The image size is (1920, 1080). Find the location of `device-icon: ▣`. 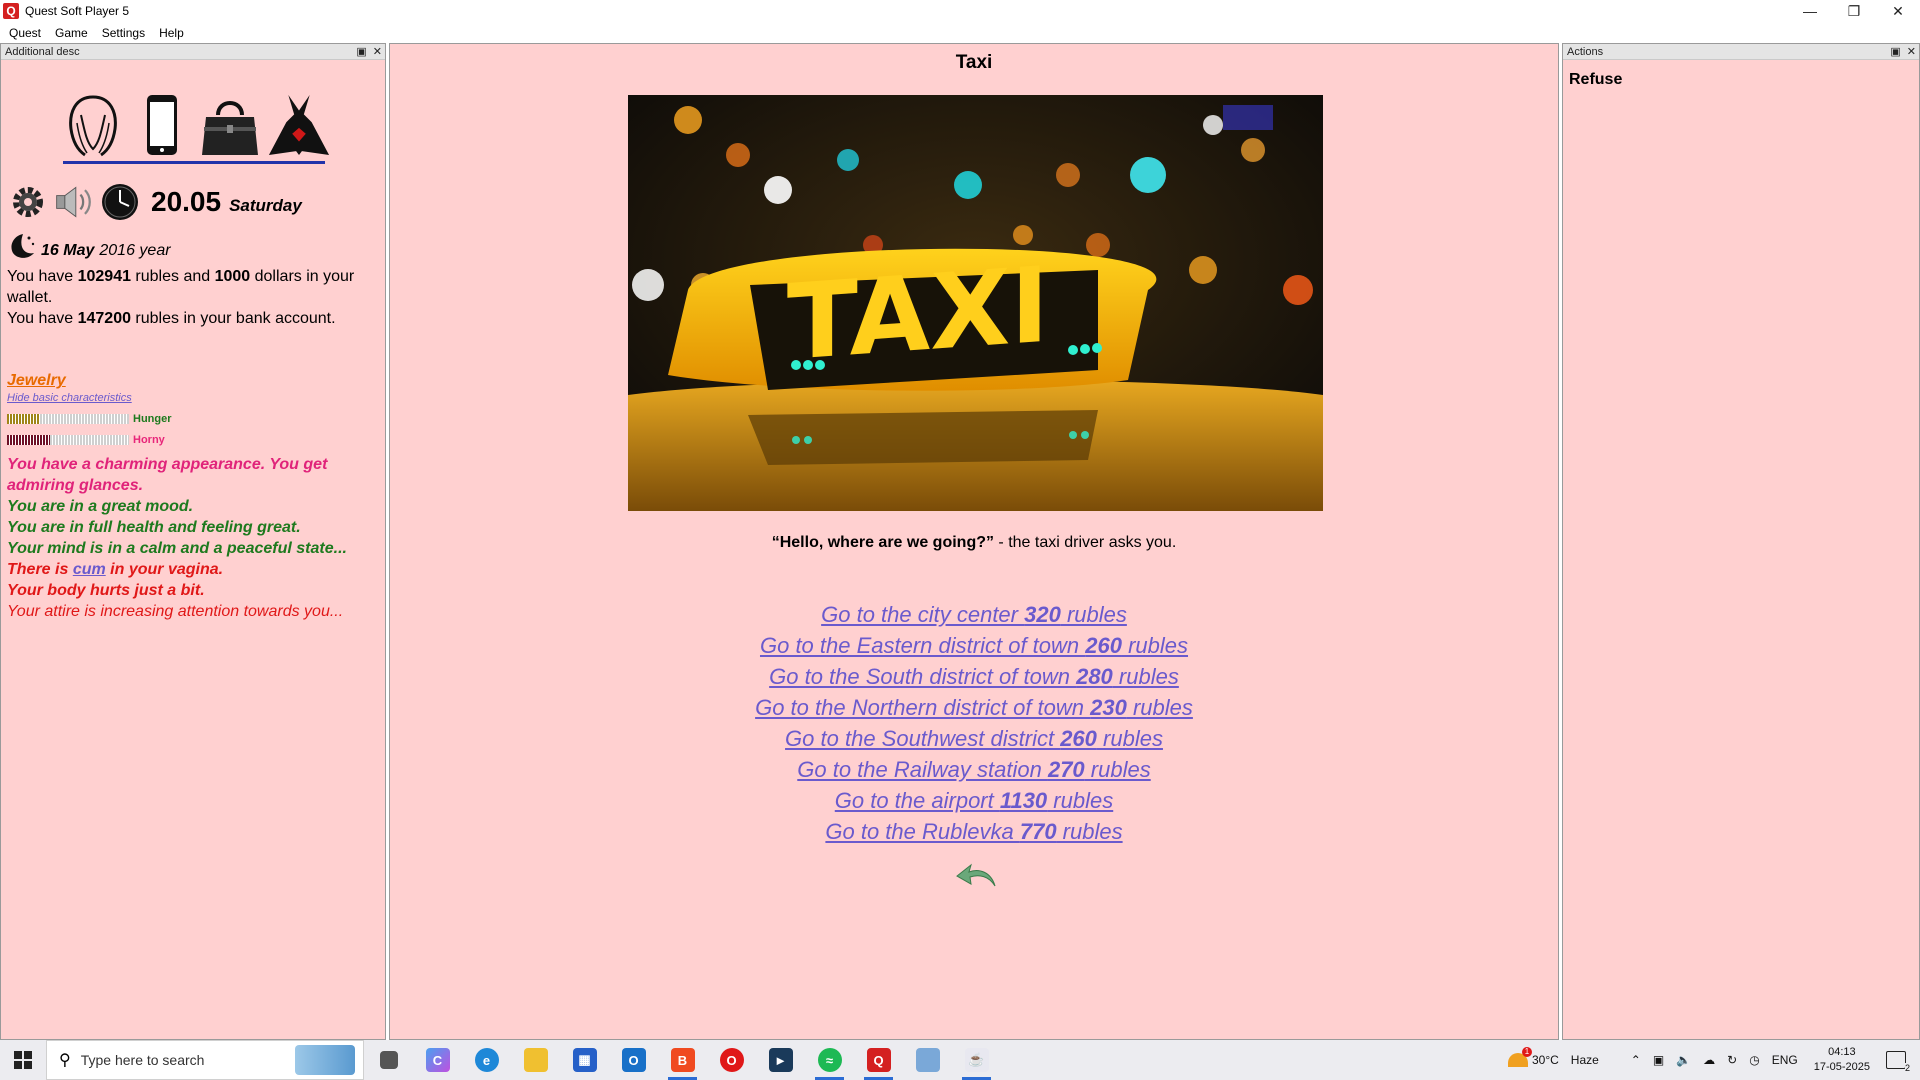

device-icon: ▣ is located at coordinates (1658, 1060).